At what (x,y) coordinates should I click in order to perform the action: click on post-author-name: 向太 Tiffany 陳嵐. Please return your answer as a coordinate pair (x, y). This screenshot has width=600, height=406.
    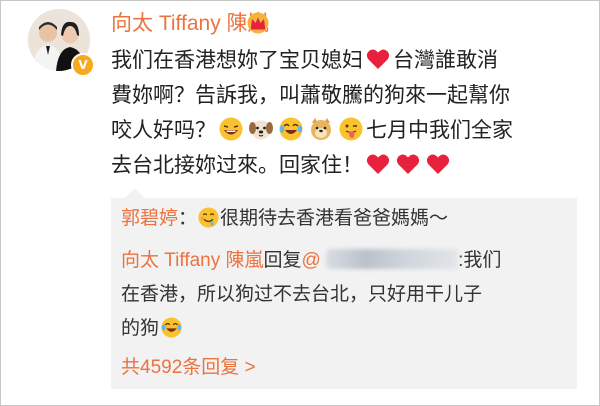
    Looking at the image, I should click on (190, 24).